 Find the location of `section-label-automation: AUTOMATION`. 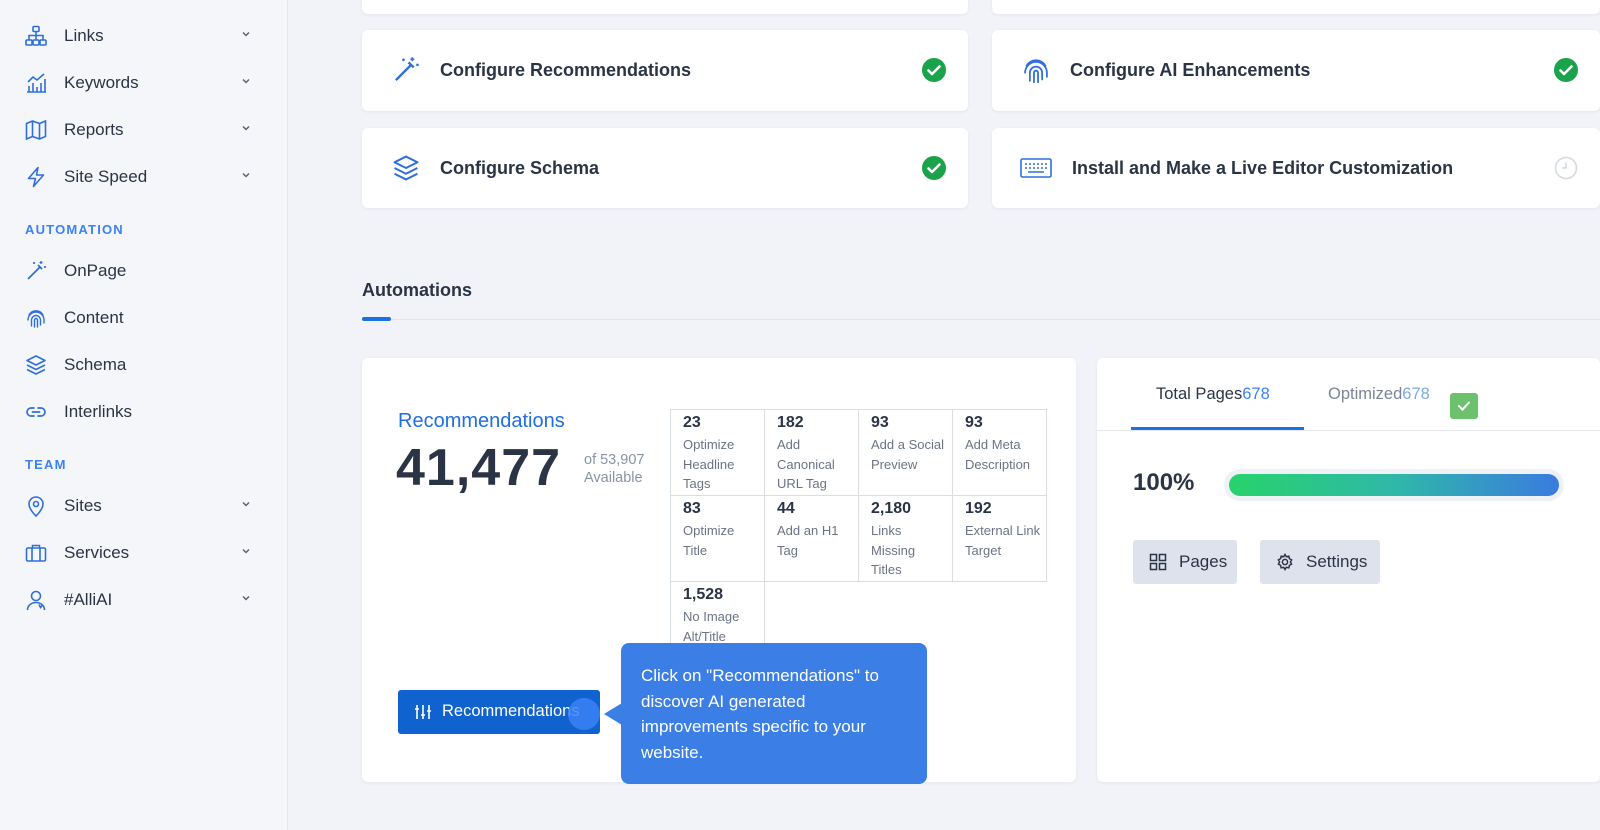

section-label-automation: AUTOMATION is located at coordinates (74, 229).